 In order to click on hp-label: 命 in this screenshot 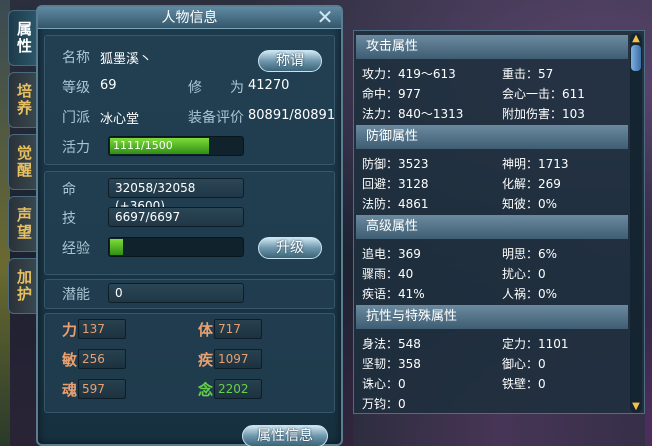, I will do `click(69, 190)`.